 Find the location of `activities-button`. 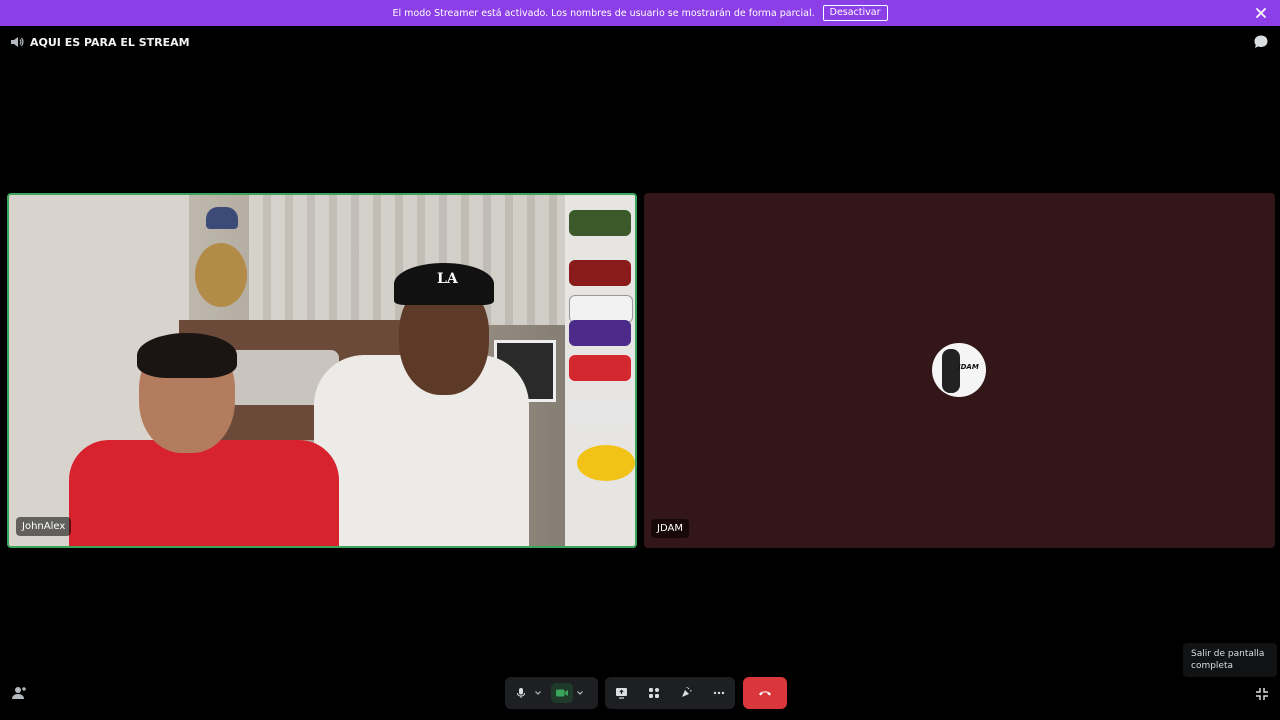

activities-button is located at coordinates (654, 693).